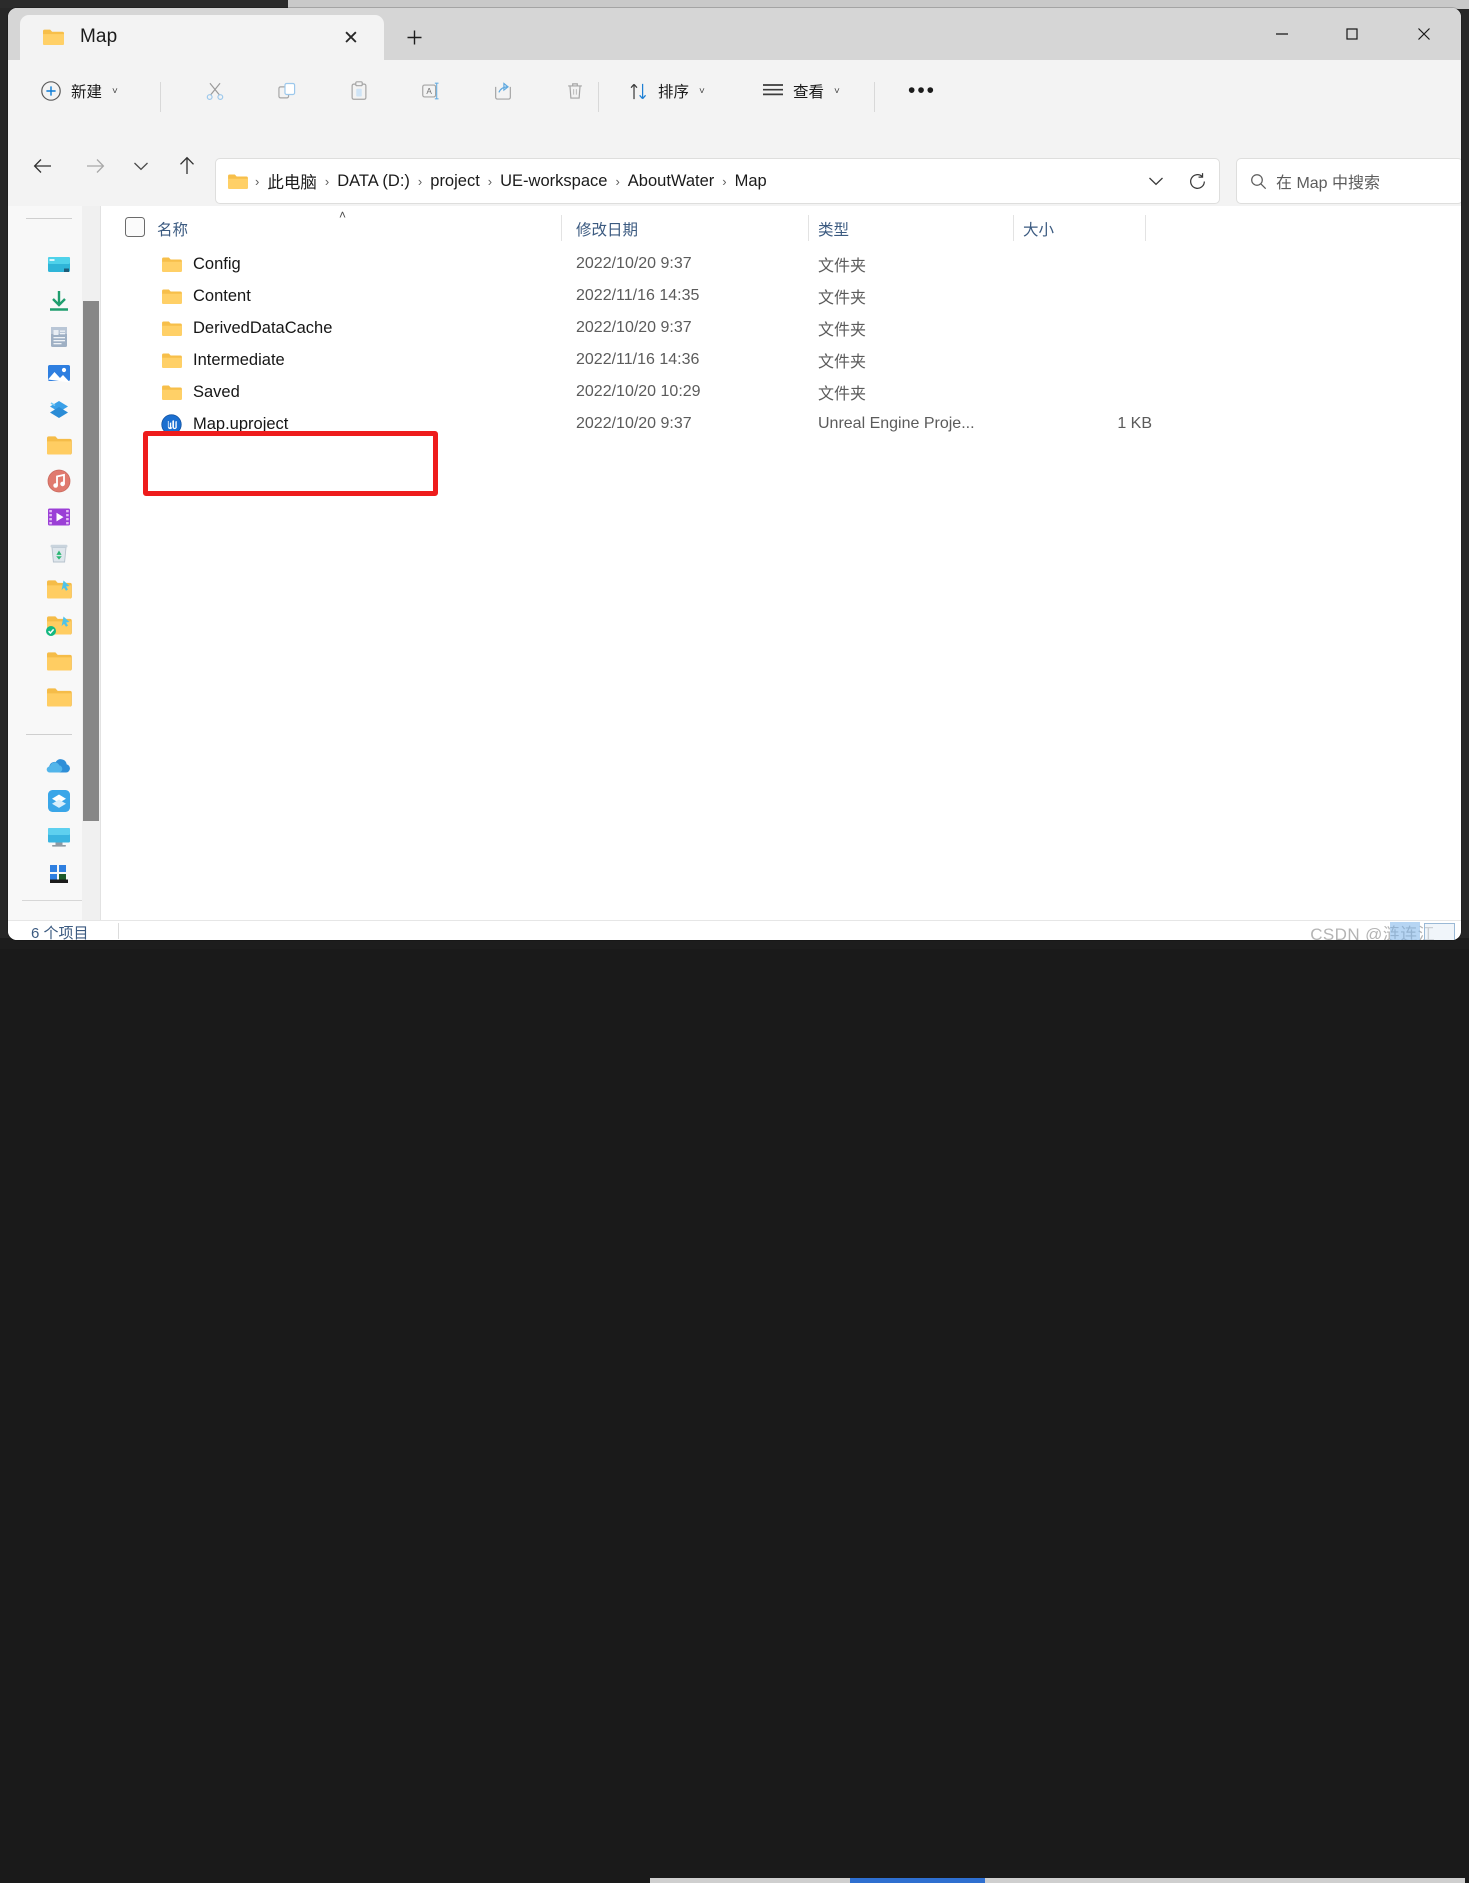  What do you see at coordinates (781, 296) in the screenshot?
I see `table-row: Content 2022/11/16 14:35 文件夹` at bounding box center [781, 296].